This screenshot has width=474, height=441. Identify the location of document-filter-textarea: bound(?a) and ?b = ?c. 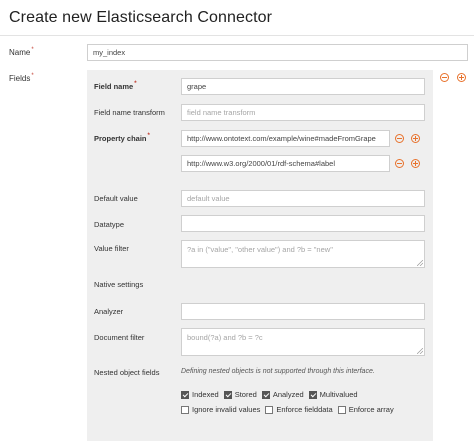
(303, 342).